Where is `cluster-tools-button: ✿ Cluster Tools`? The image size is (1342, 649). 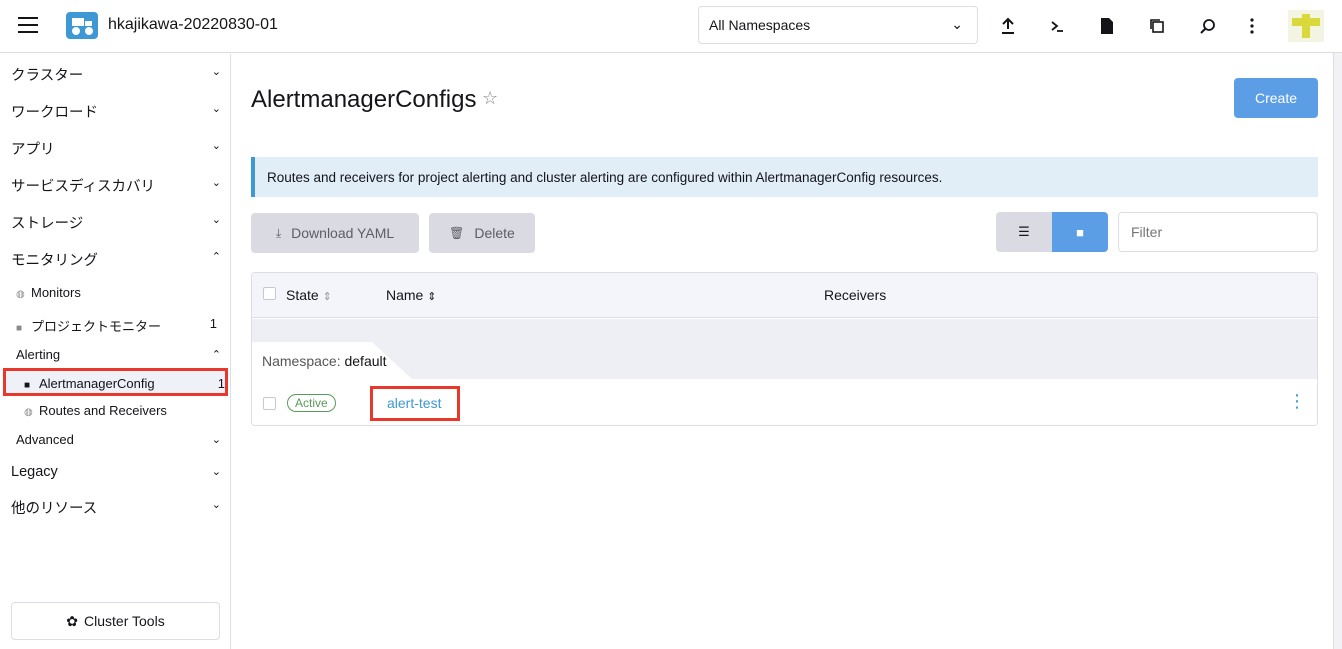
cluster-tools-button: ✿ Cluster Tools is located at coordinates (115, 621).